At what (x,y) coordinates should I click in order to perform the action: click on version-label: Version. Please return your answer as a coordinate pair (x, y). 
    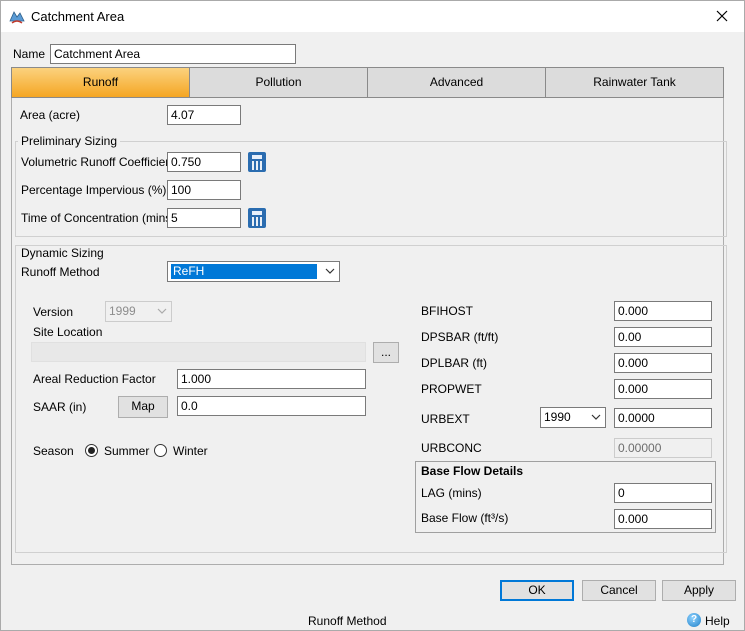
    Looking at the image, I should click on (53, 312).